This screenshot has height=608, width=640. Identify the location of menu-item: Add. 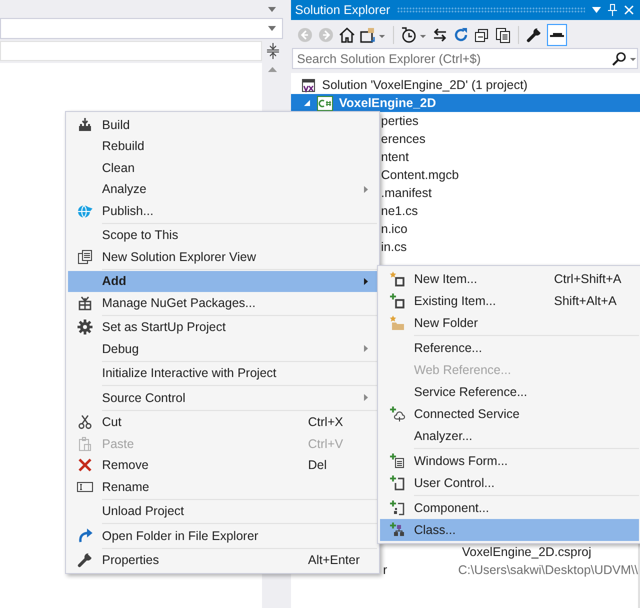
(222, 281).